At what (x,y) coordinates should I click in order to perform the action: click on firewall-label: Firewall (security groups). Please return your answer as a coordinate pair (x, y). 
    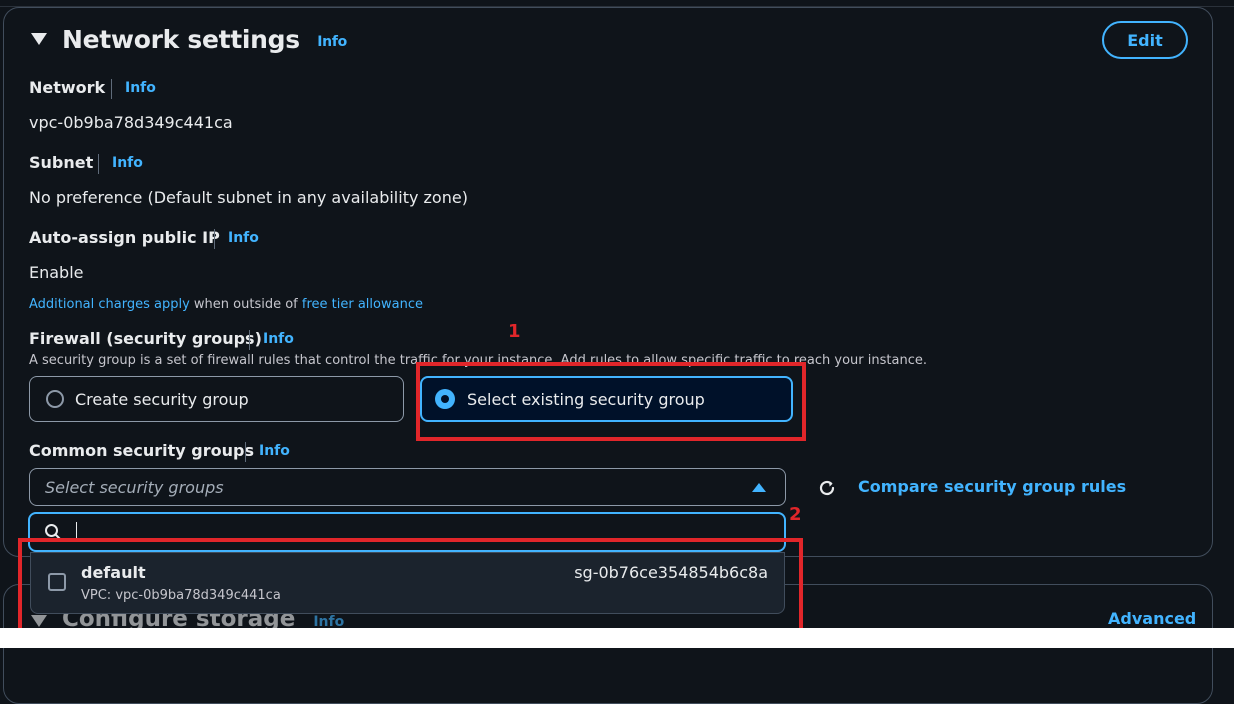
    Looking at the image, I should click on (145, 338).